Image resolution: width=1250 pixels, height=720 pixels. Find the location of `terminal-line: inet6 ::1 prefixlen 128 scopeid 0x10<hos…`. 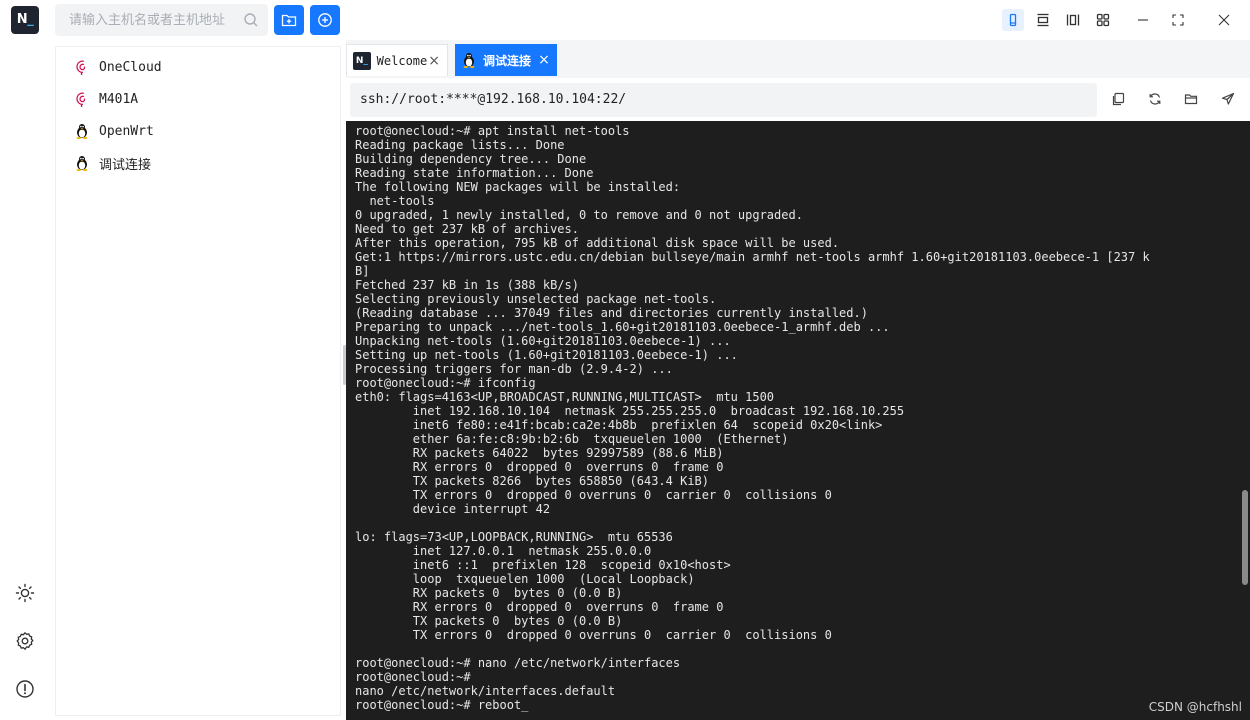

terminal-line: inet6 ::1 prefixlen 128 scopeid 0x10<hos… is located at coordinates (543, 565).